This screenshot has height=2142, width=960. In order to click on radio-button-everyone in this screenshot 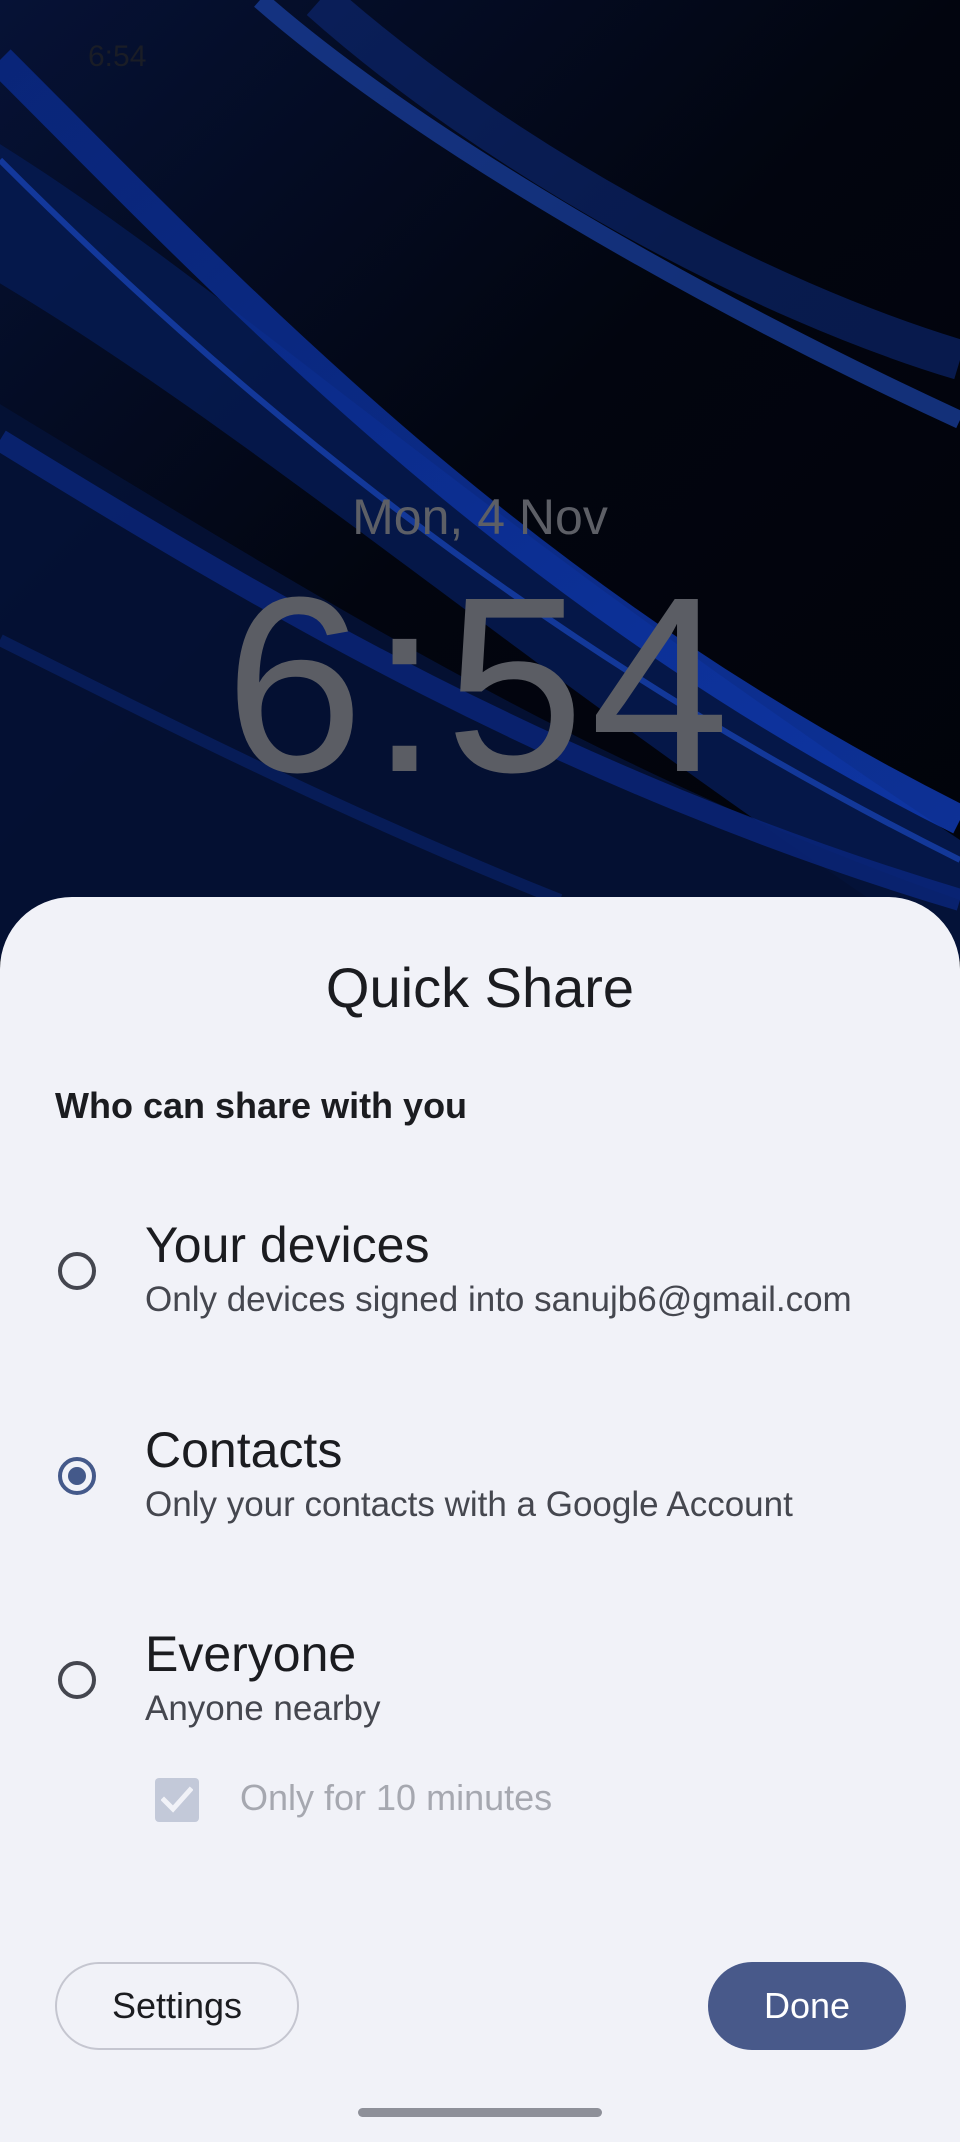, I will do `click(77, 1680)`.